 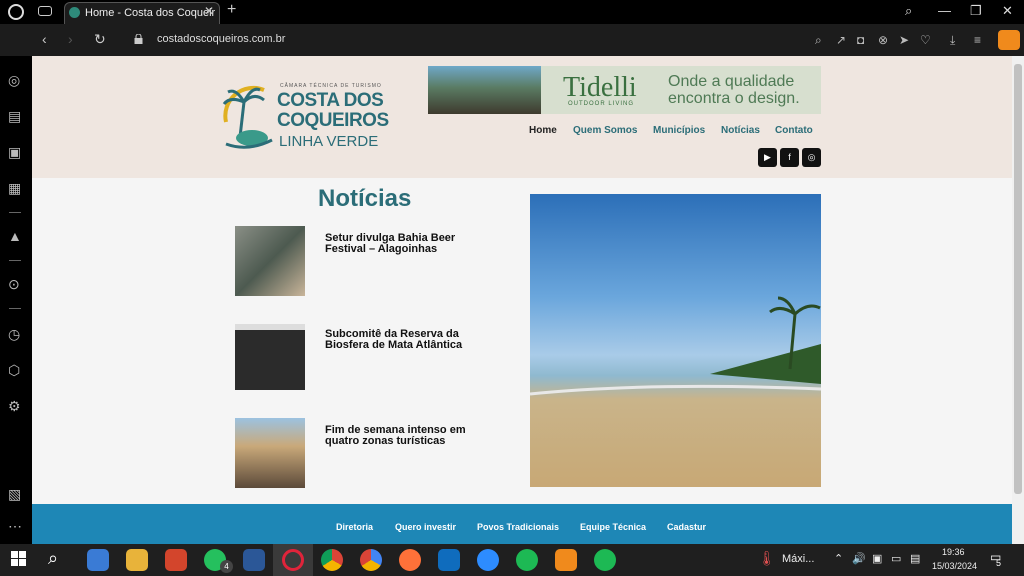 What do you see at coordinates (794, 130) in the screenshot?
I see `nav-contato: Contato` at bounding box center [794, 130].